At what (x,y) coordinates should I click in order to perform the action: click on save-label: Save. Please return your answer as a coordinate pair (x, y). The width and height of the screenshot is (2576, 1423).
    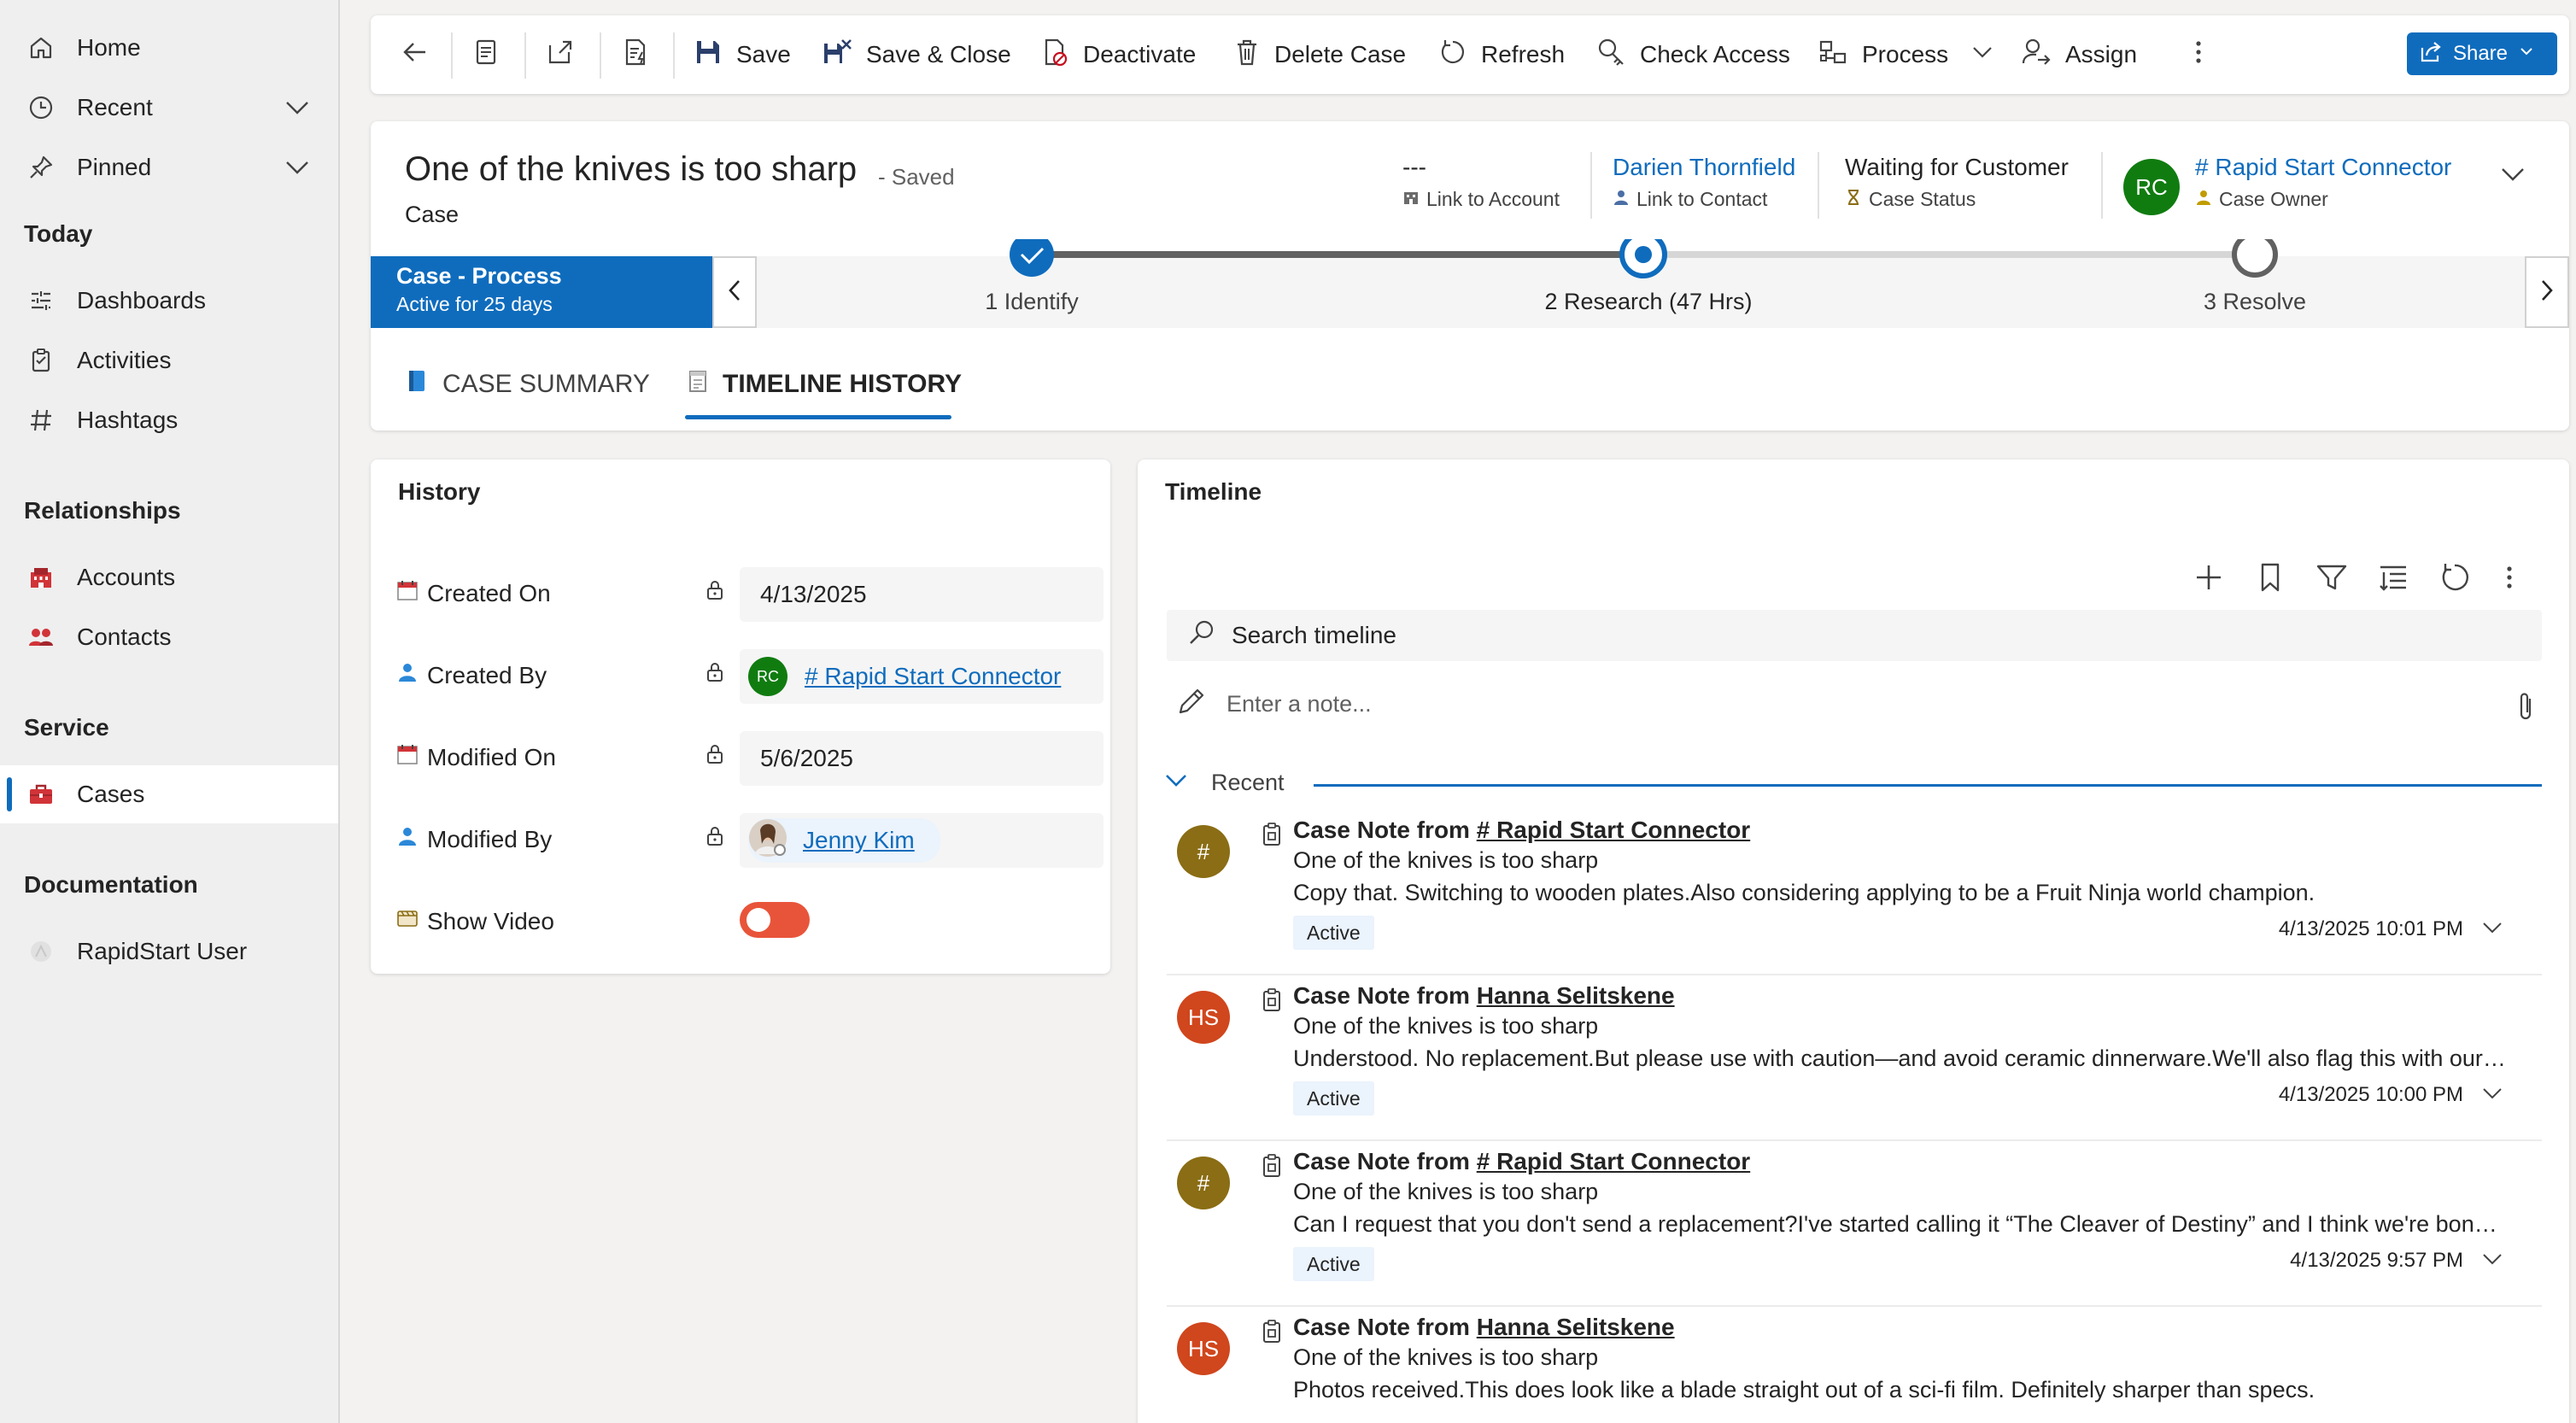
    Looking at the image, I should click on (763, 54).